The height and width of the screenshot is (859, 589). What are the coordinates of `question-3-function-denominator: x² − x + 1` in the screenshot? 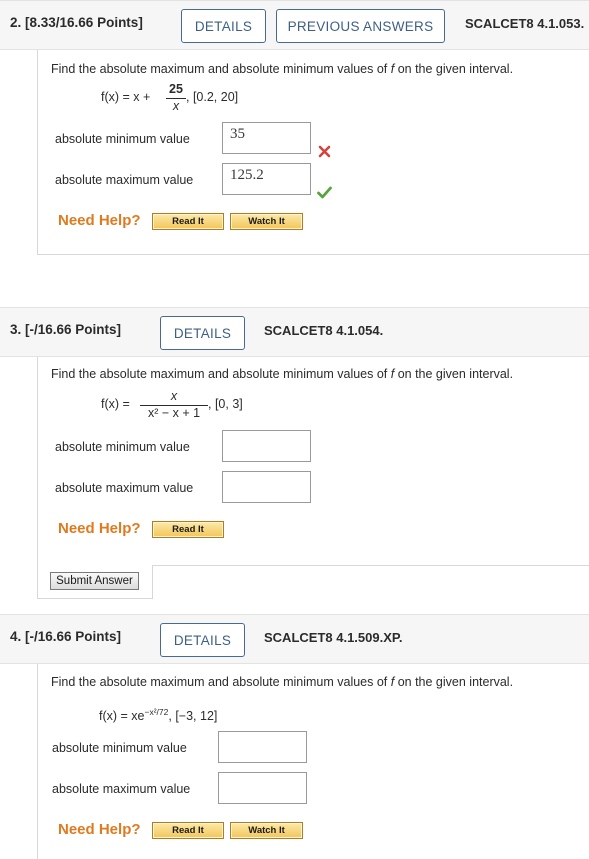 It's located at (174, 413).